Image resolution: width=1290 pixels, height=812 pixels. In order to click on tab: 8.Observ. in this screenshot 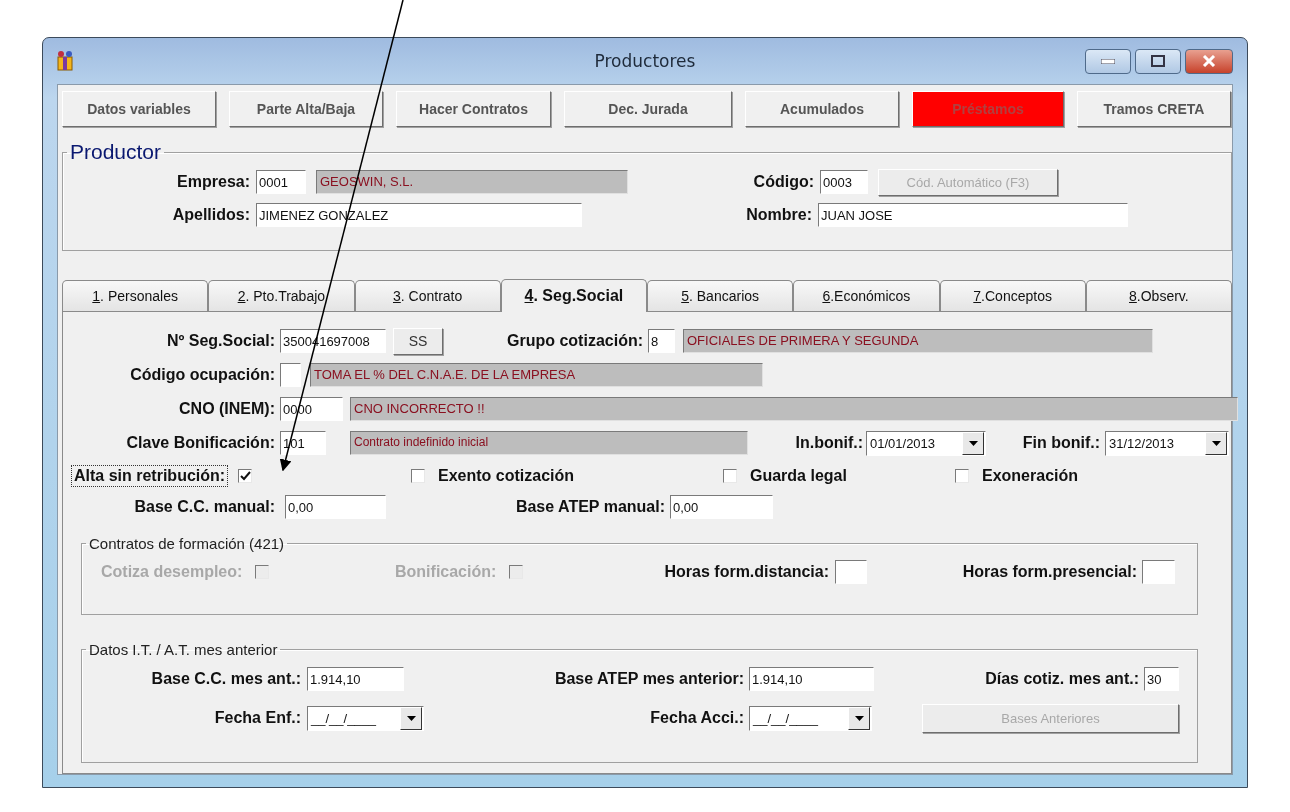, I will do `click(1158, 295)`.